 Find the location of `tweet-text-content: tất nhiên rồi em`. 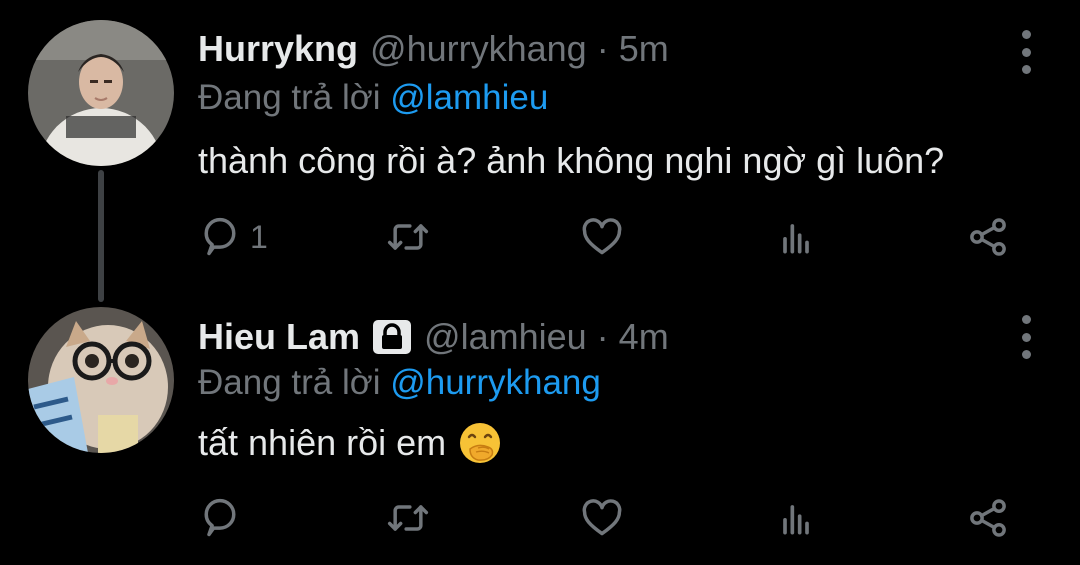

tweet-text-content: tất nhiên rồi em is located at coordinates (322, 442).